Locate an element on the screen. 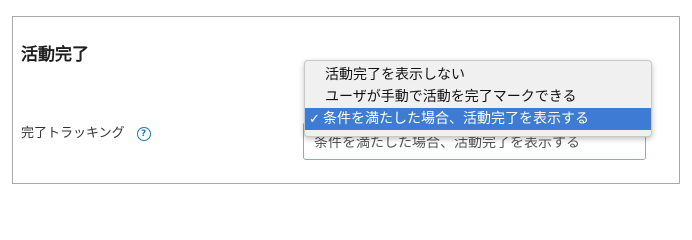 This screenshot has height=240, width=692. help-icon: ? is located at coordinates (143, 134).